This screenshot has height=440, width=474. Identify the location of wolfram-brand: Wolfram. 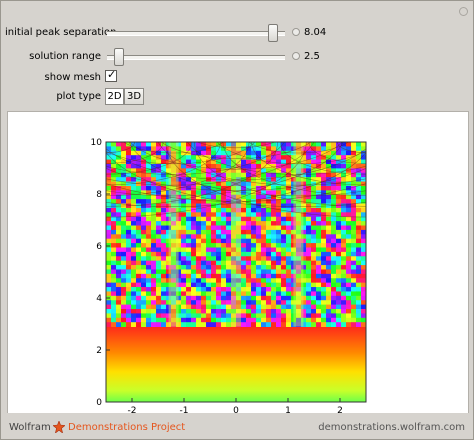
(30, 427).